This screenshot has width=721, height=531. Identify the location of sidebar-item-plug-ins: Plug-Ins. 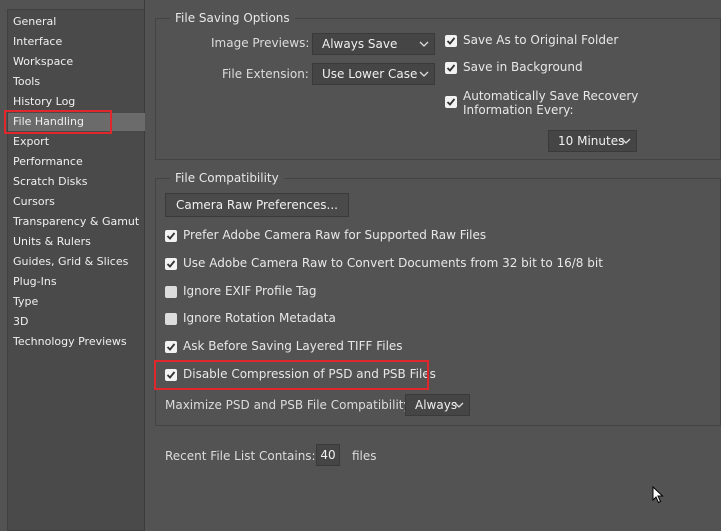
(35, 282).